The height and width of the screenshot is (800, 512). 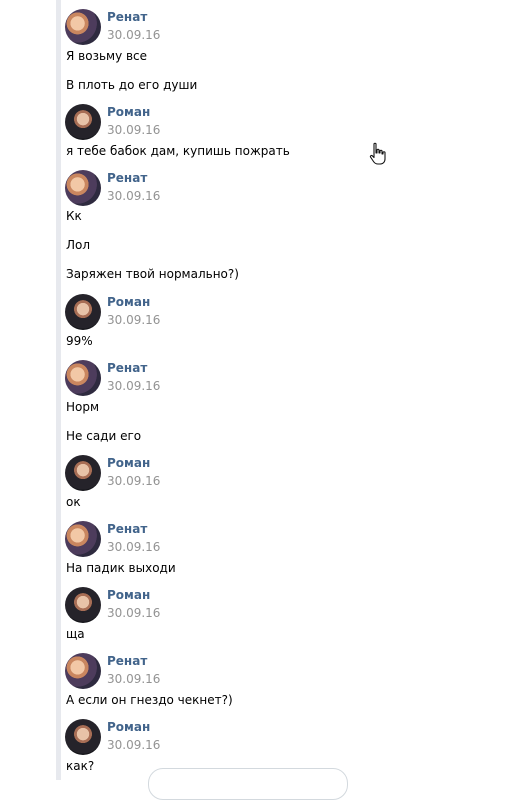 What do you see at coordinates (79, 341) in the screenshot?
I see `message-text: 99%` at bounding box center [79, 341].